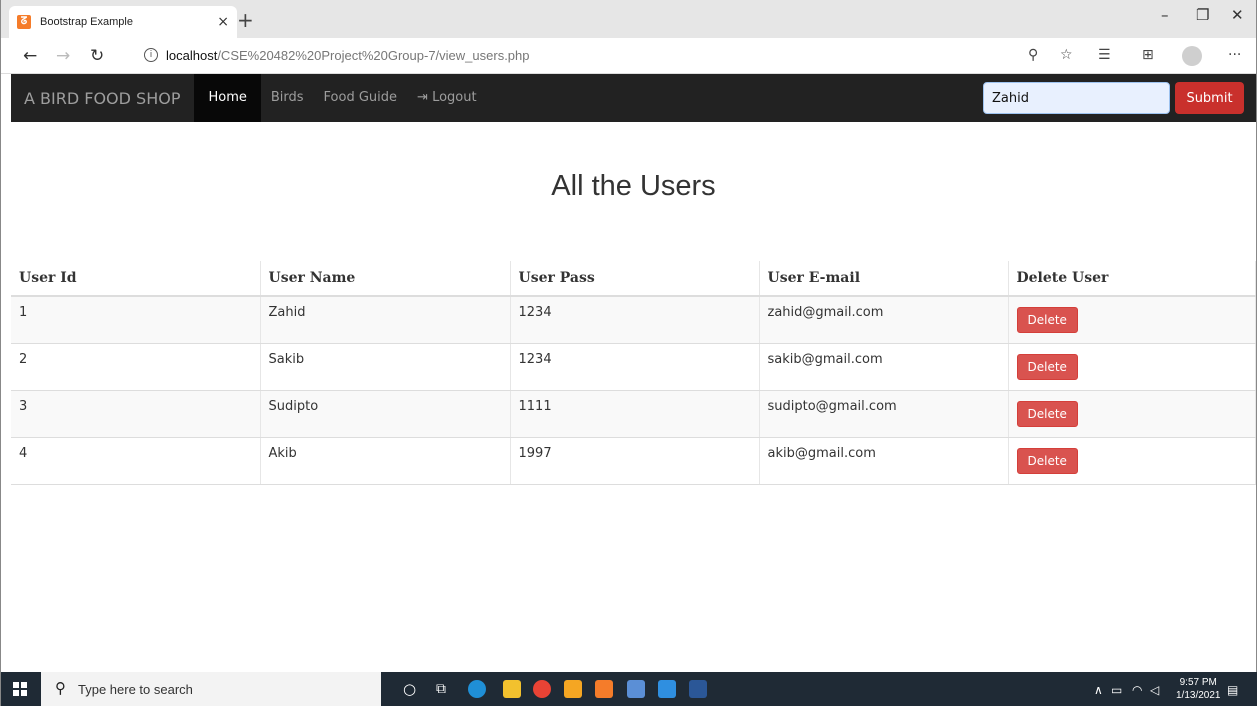  Describe the element at coordinates (135, 689) in the screenshot. I see `taskbar-search-placeholder: Type here to search` at that location.